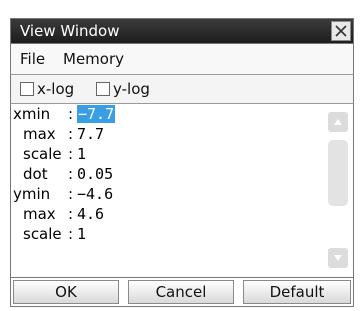 The height and width of the screenshot is (311, 362). Describe the element at coordinates (90, 214) in the screenshot. I see `ymax-value-field: 4.6` at that location.